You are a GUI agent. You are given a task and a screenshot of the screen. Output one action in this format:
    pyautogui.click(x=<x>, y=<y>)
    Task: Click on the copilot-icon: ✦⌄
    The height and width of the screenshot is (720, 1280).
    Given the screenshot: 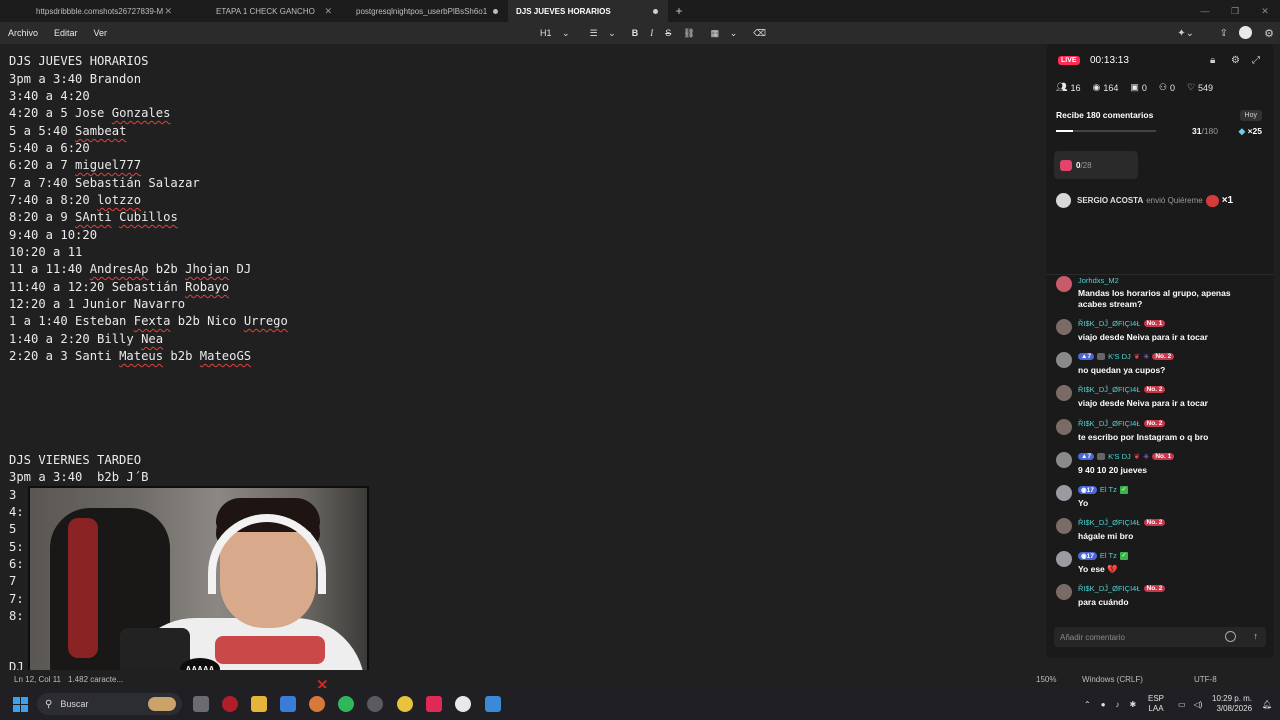 What is the action you would take?
    pyautogui.click(x=1185, y=33)
    